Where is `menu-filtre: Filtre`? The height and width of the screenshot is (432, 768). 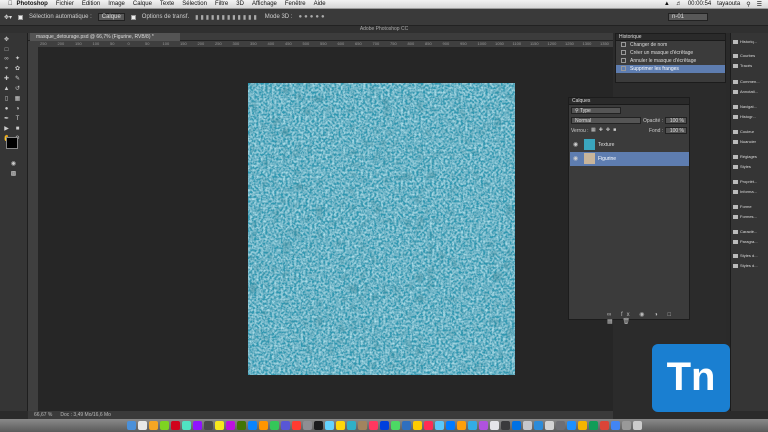 menu-filtre: Filtre is located at coordinates (221, 4).